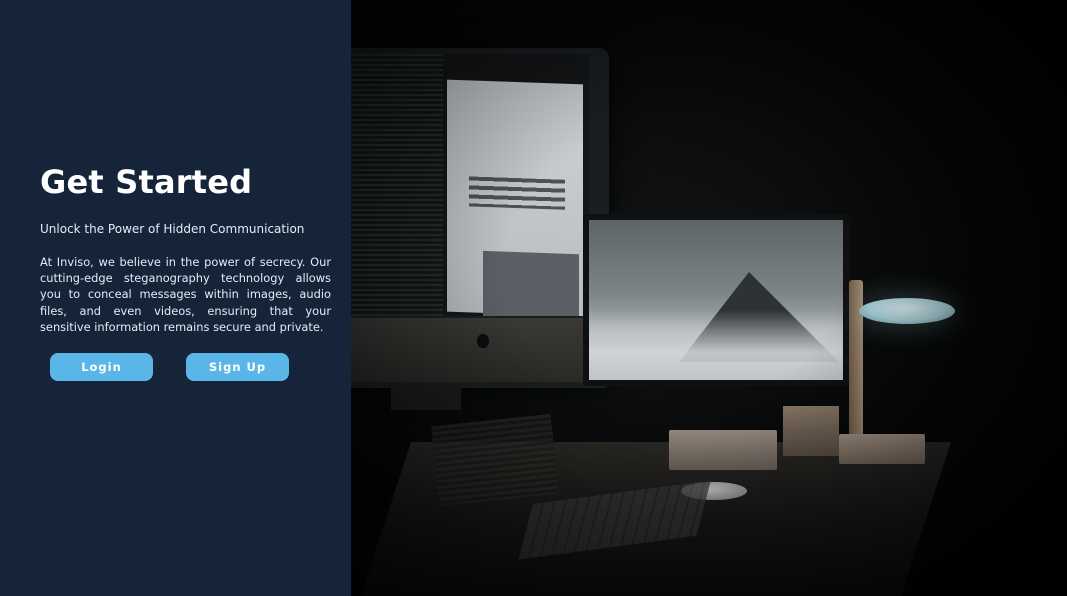 This screenshot has width=1067, height=596. What do you see at coordinates (716, 345) in the screenshot?
I see `mist-wallpaper` at bounding box center [716, 345].